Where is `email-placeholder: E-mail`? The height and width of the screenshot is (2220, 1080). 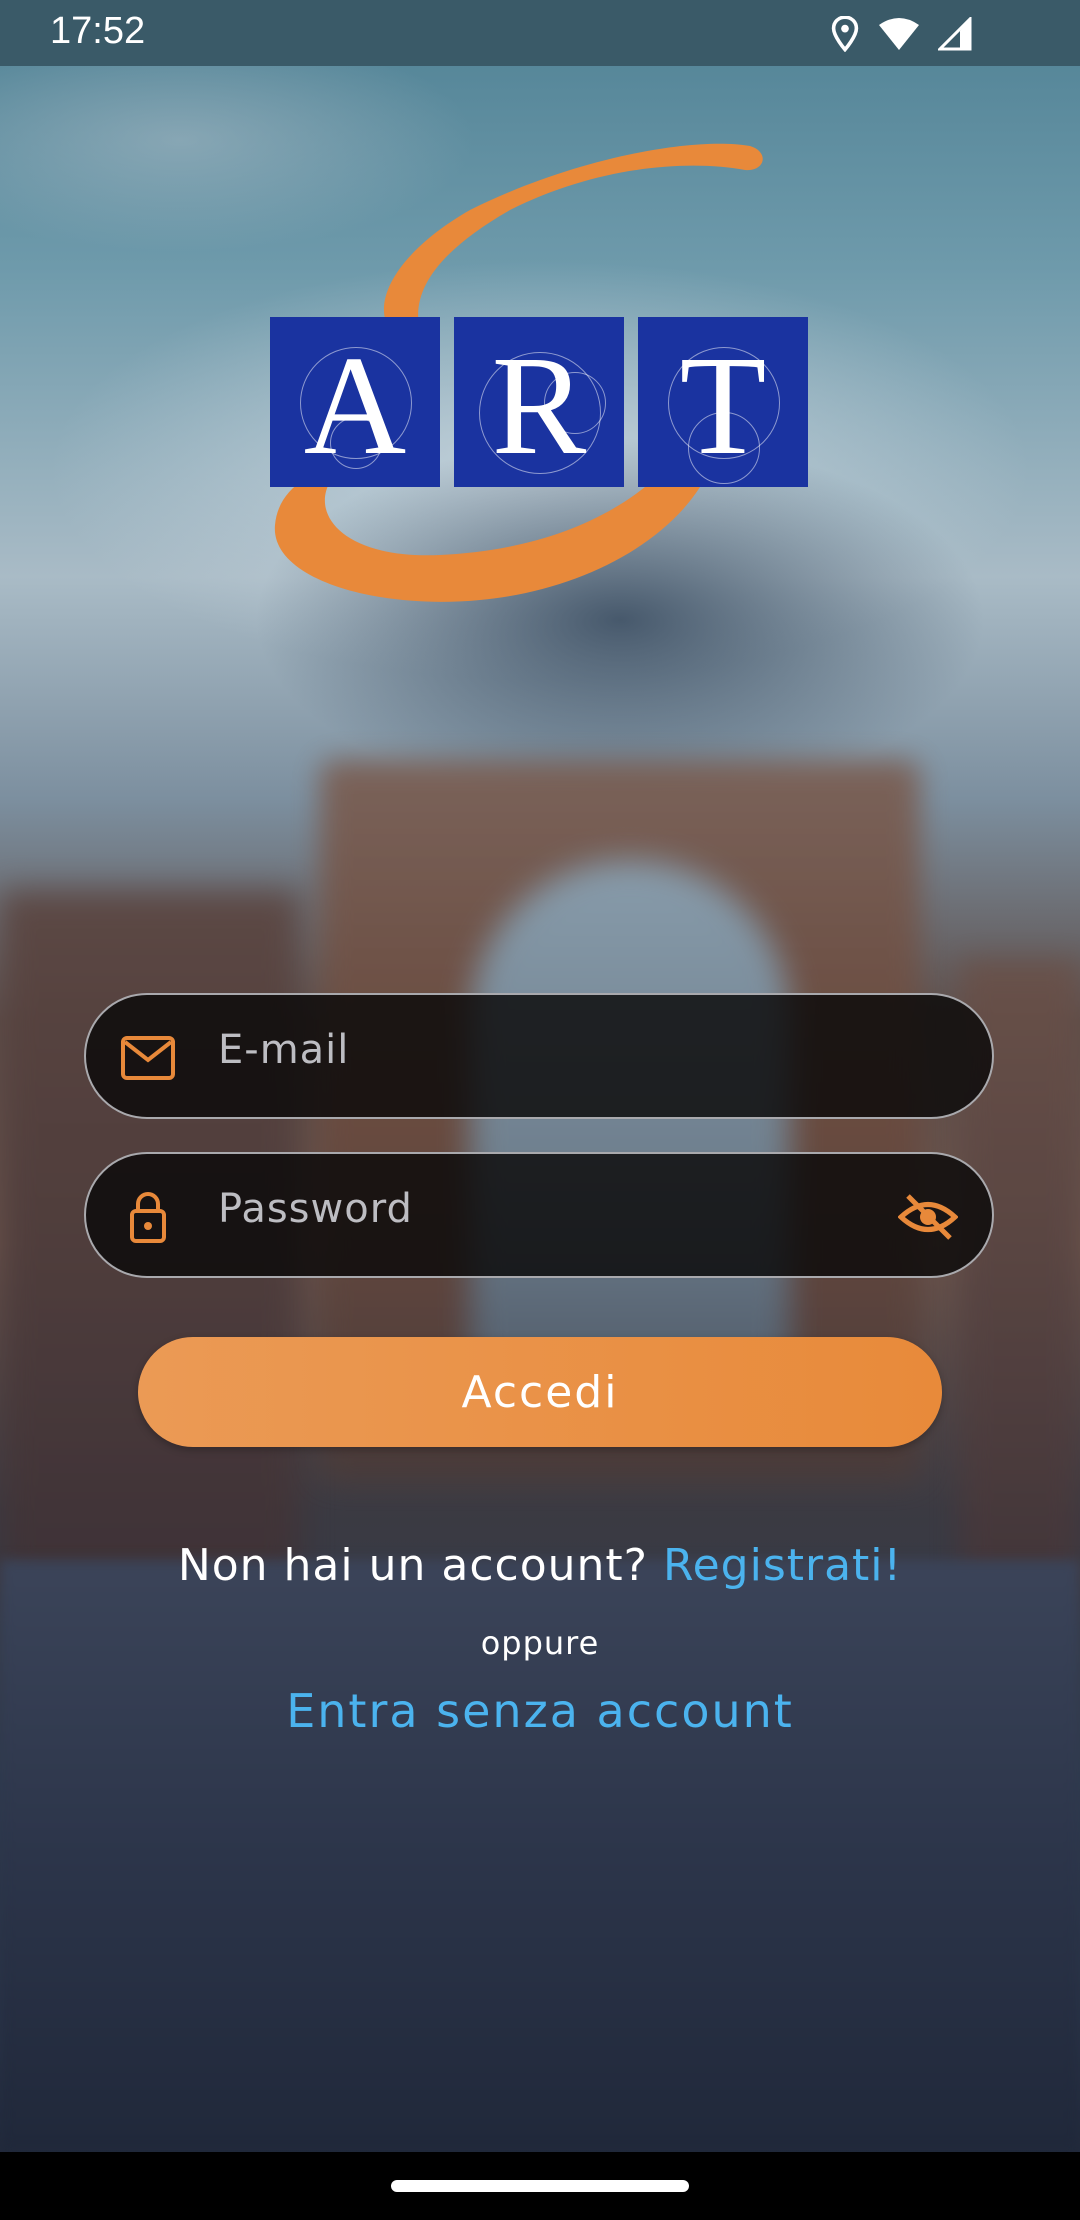 email-placeholder: E-mail is located at coordinates (284, 1050).